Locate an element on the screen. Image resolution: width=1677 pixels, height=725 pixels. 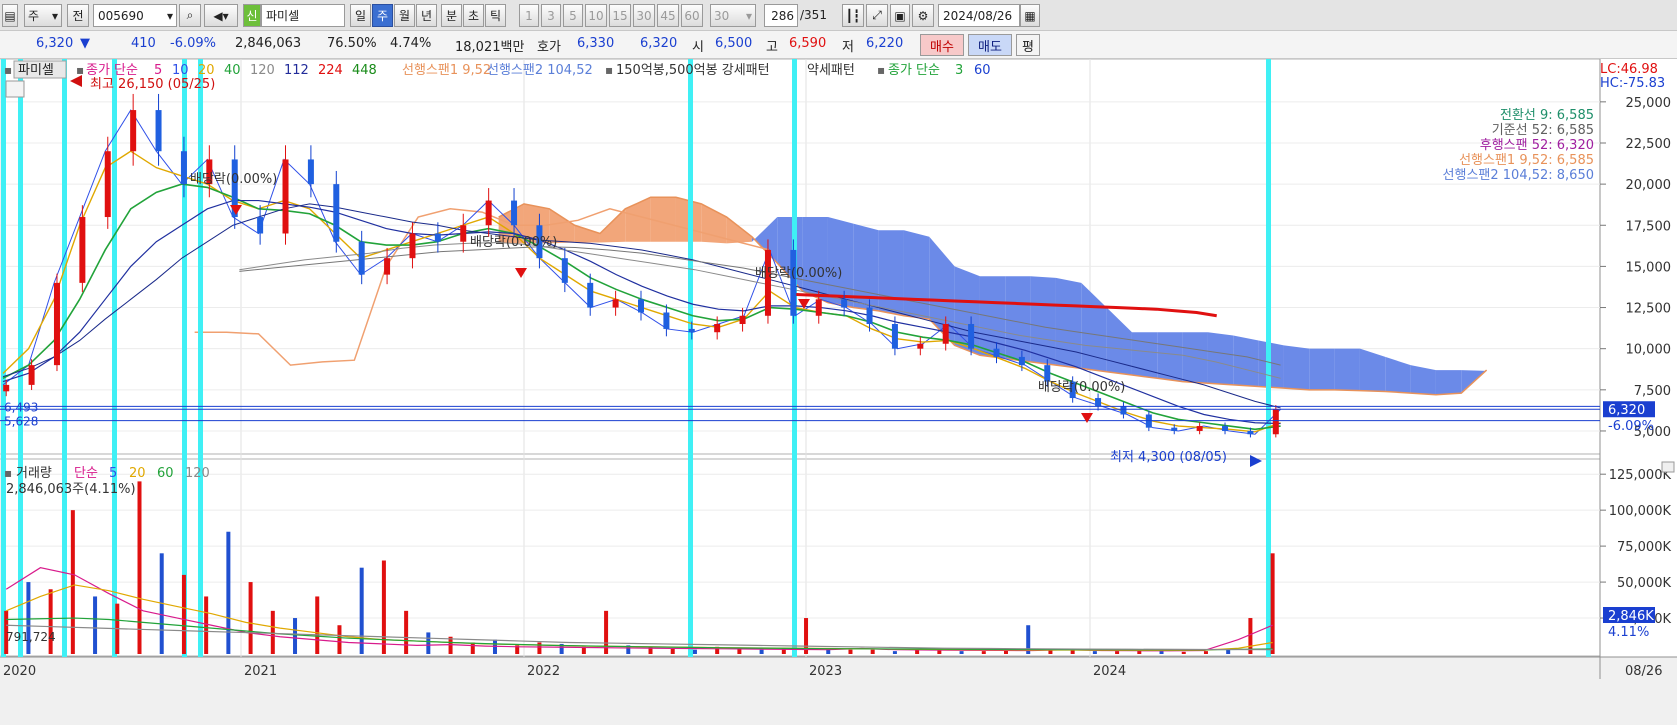
stock-name: 파미셀 is located at coordinates (303, 15).